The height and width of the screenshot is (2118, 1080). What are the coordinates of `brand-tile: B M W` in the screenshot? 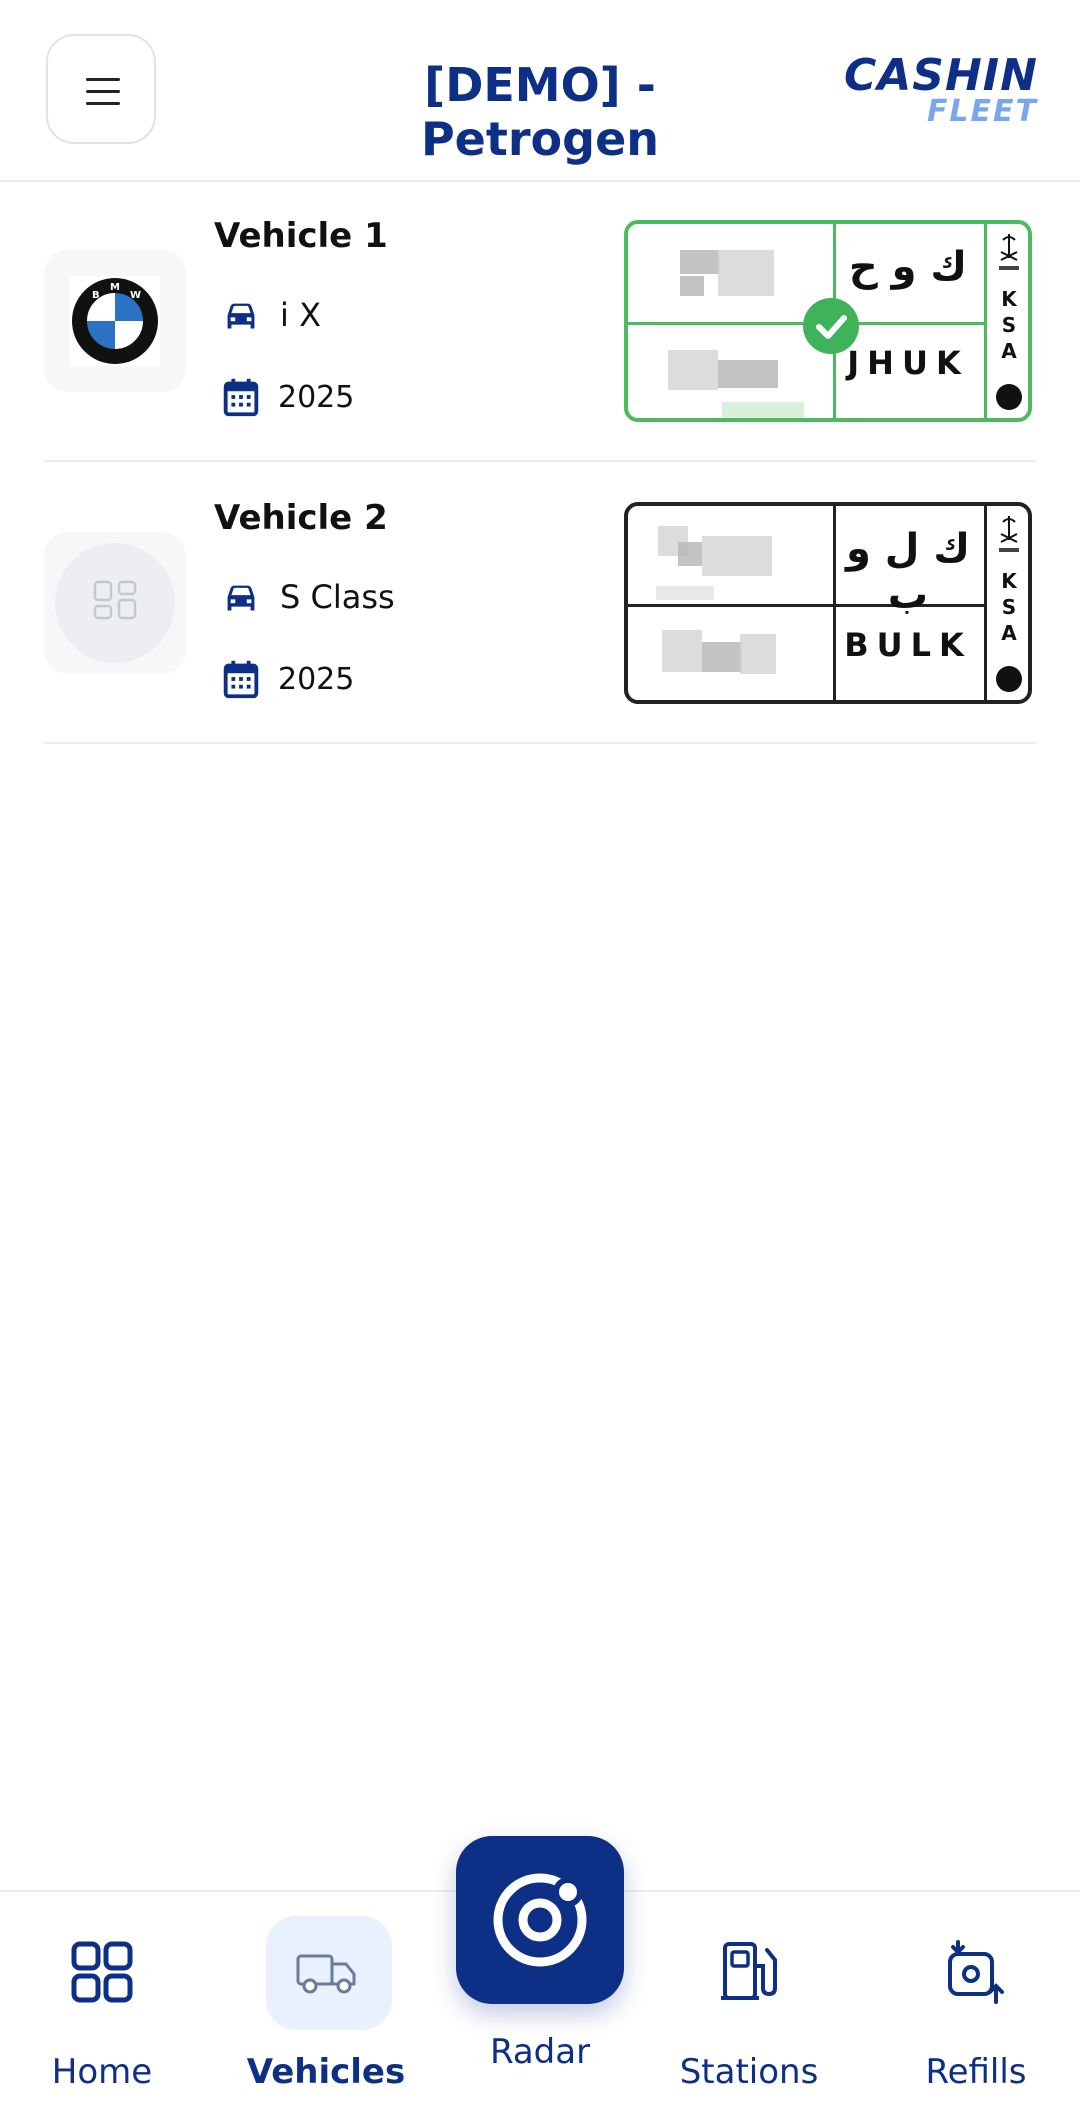 It's located at (115, 321).